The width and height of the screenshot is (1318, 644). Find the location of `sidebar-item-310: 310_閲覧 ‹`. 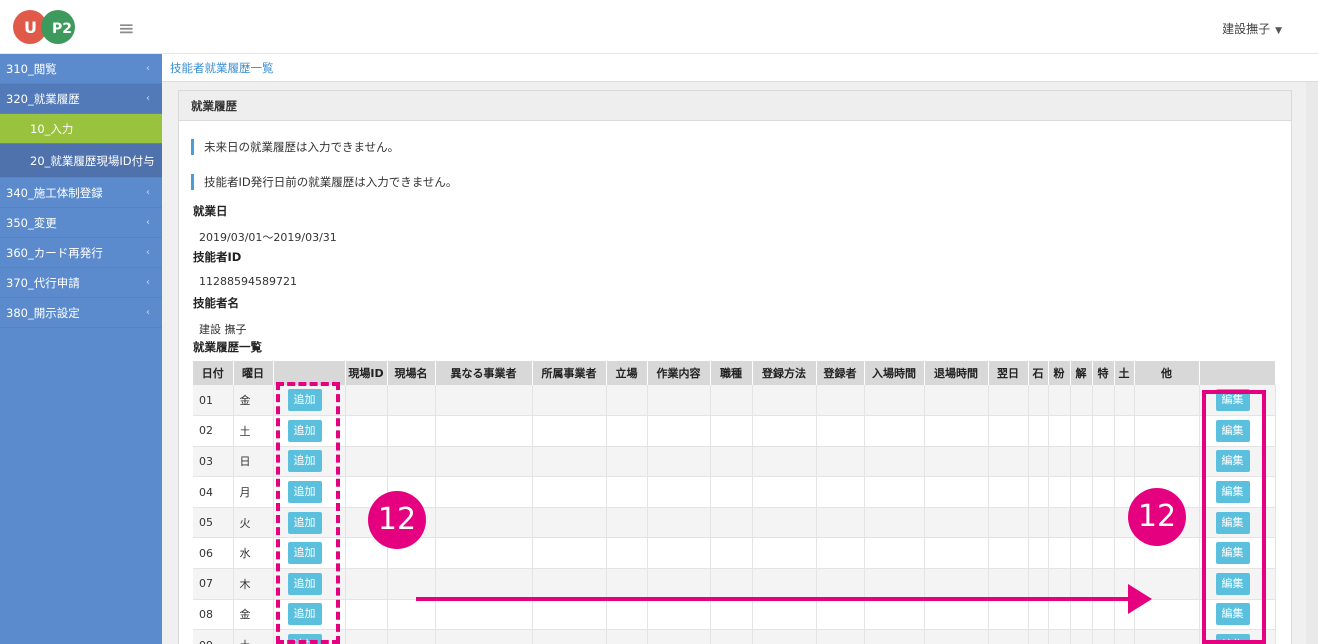

sidebar-item-310: 310_閲覧 ‹ is located at coordinates (81, 69).